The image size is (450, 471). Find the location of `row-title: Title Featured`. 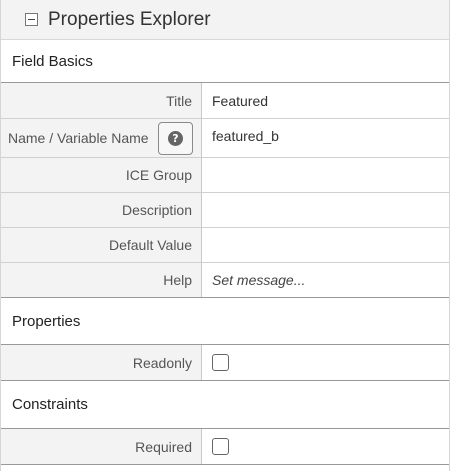

row-title: Title Featured is located at coordinates (225, 101).